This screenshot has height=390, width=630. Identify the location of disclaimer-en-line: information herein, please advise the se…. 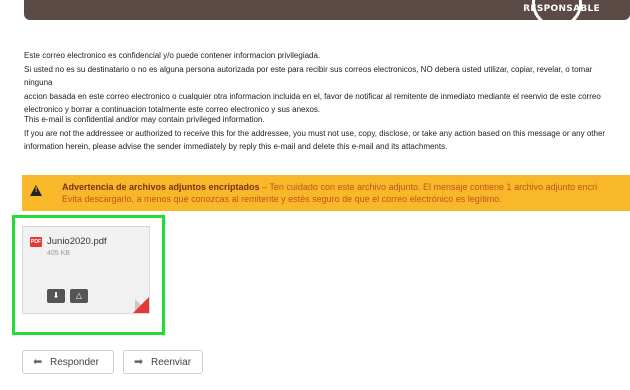
(236, 147).